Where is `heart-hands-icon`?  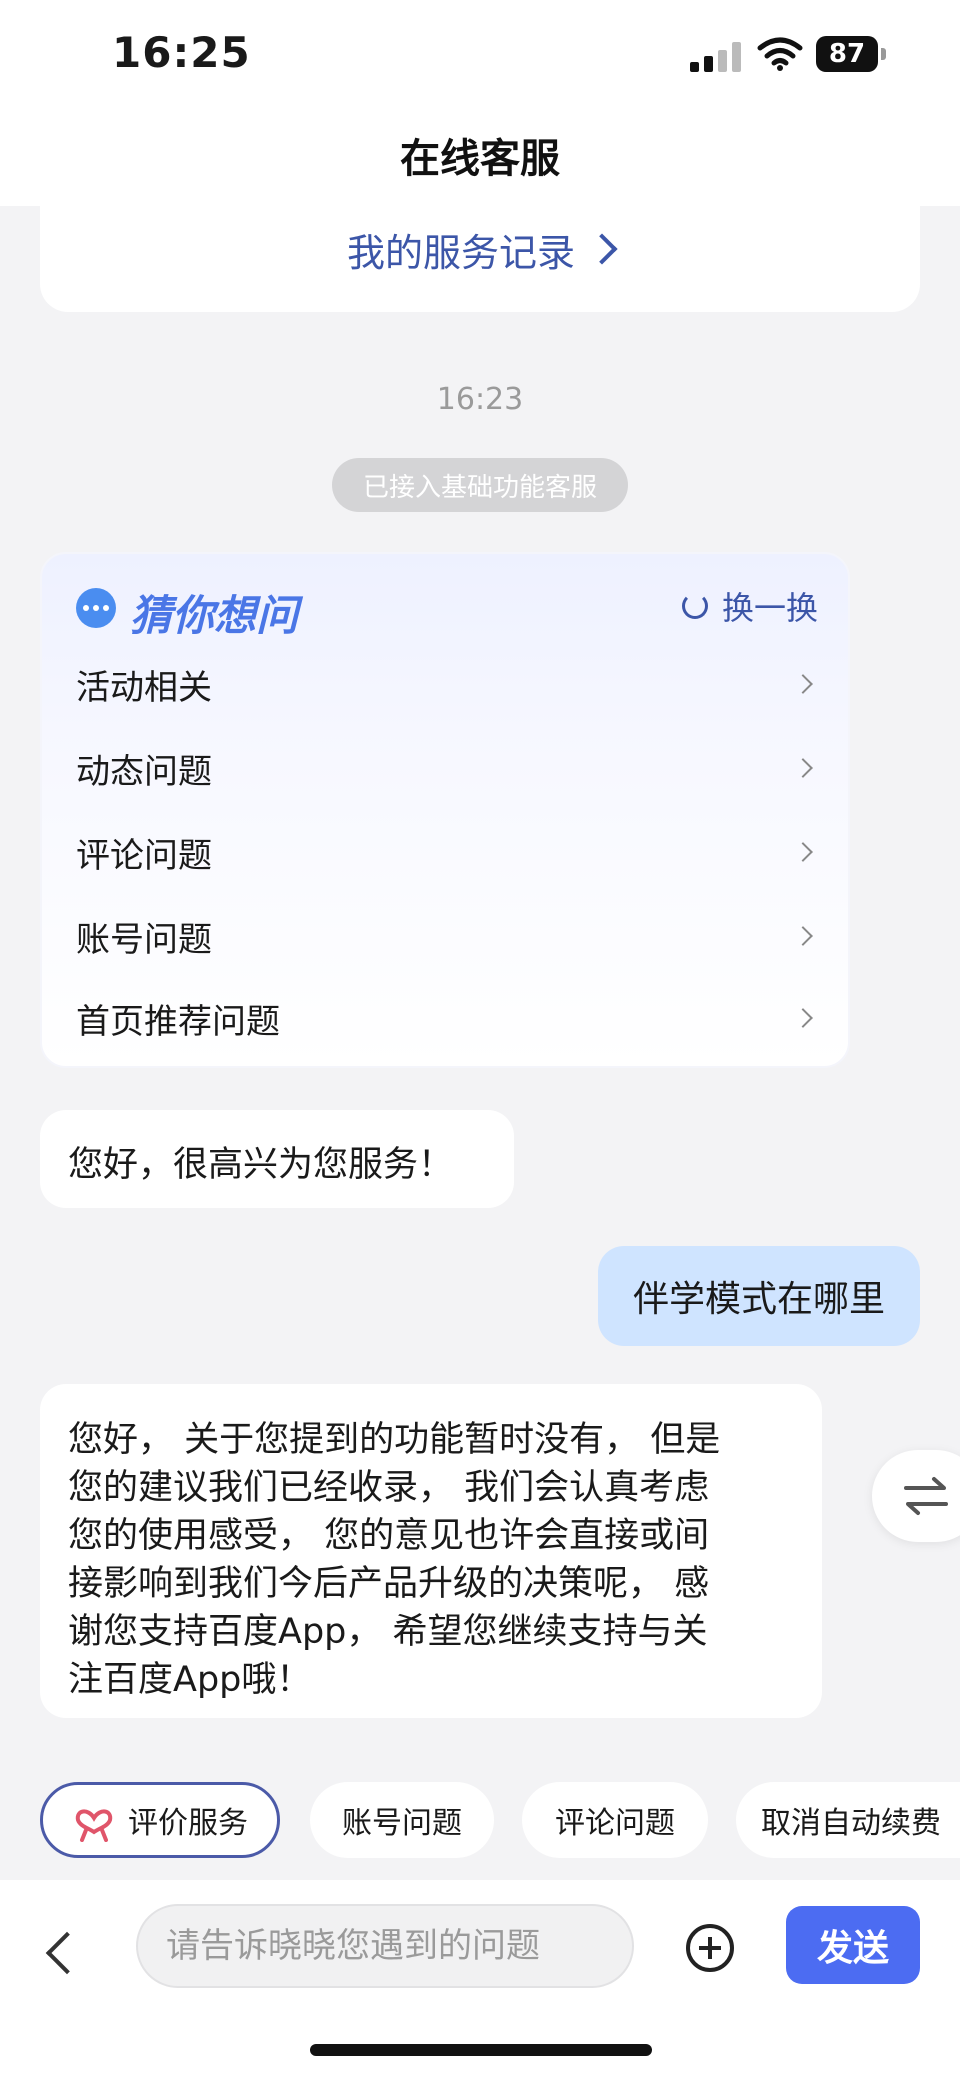
heart-hands-icon is located at coordinates (94, 1825).